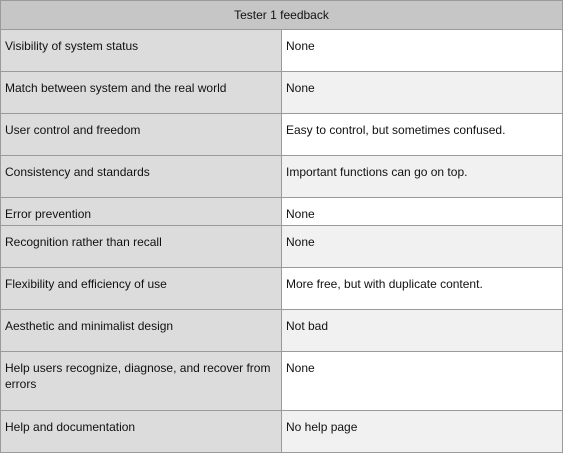 This screenshot has height=453, width=563. I want to click on criterion-cell: Error prevention, so click(141, 211).